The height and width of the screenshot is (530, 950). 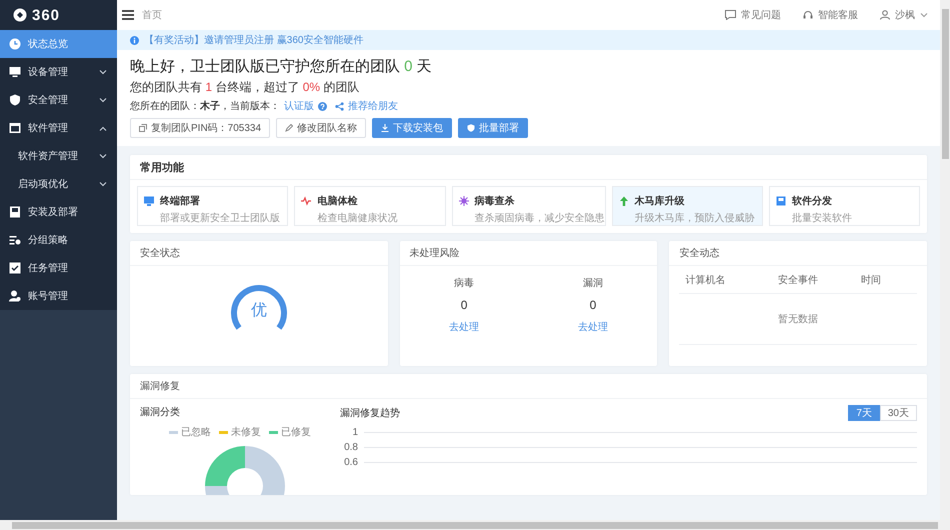 I want to click on axis-tick-label: 0.8, so click(x=350, y=447).